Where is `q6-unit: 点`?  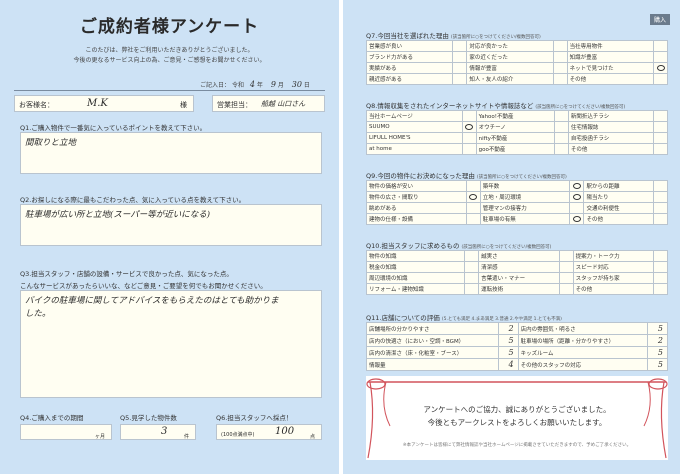
q6-unit: 点 is located at coordinates (312, 437).